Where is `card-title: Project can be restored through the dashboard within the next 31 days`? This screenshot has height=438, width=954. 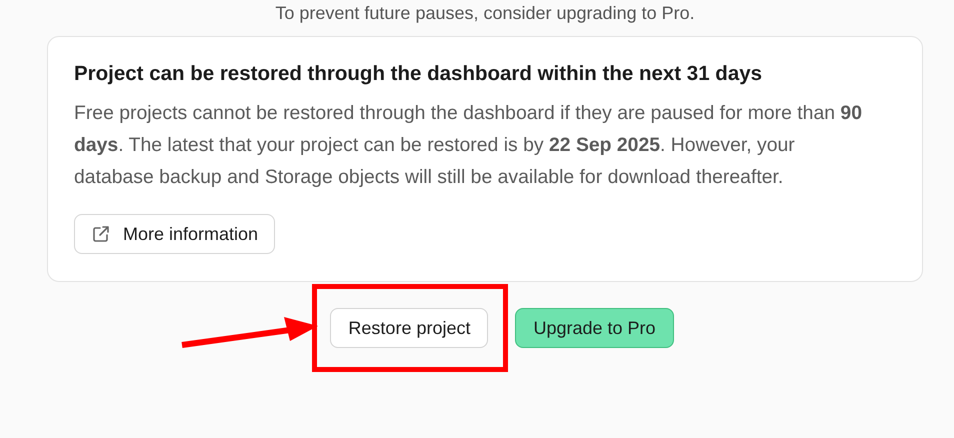
card-title: Project can be restored through the dashboard within the next 31 days is located at coordinates (419, 74).